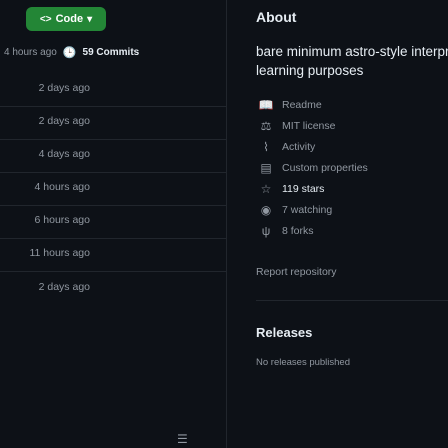 The width and height of the screenshot is (448, 448). Describe the element at coordinates (325, 167) in the screenshot. I see `info-label: Custom properties` at that location.